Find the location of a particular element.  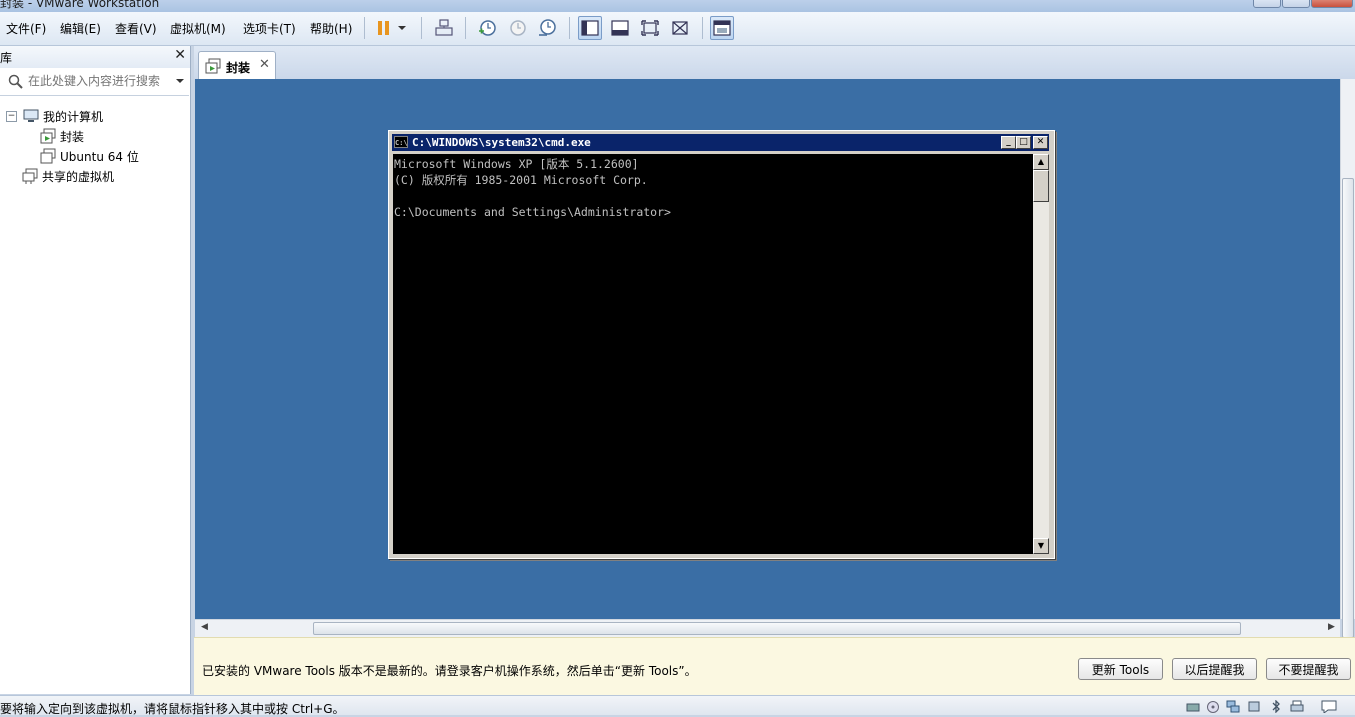

hard-disk-icon is located at coordinates (1193, 706).